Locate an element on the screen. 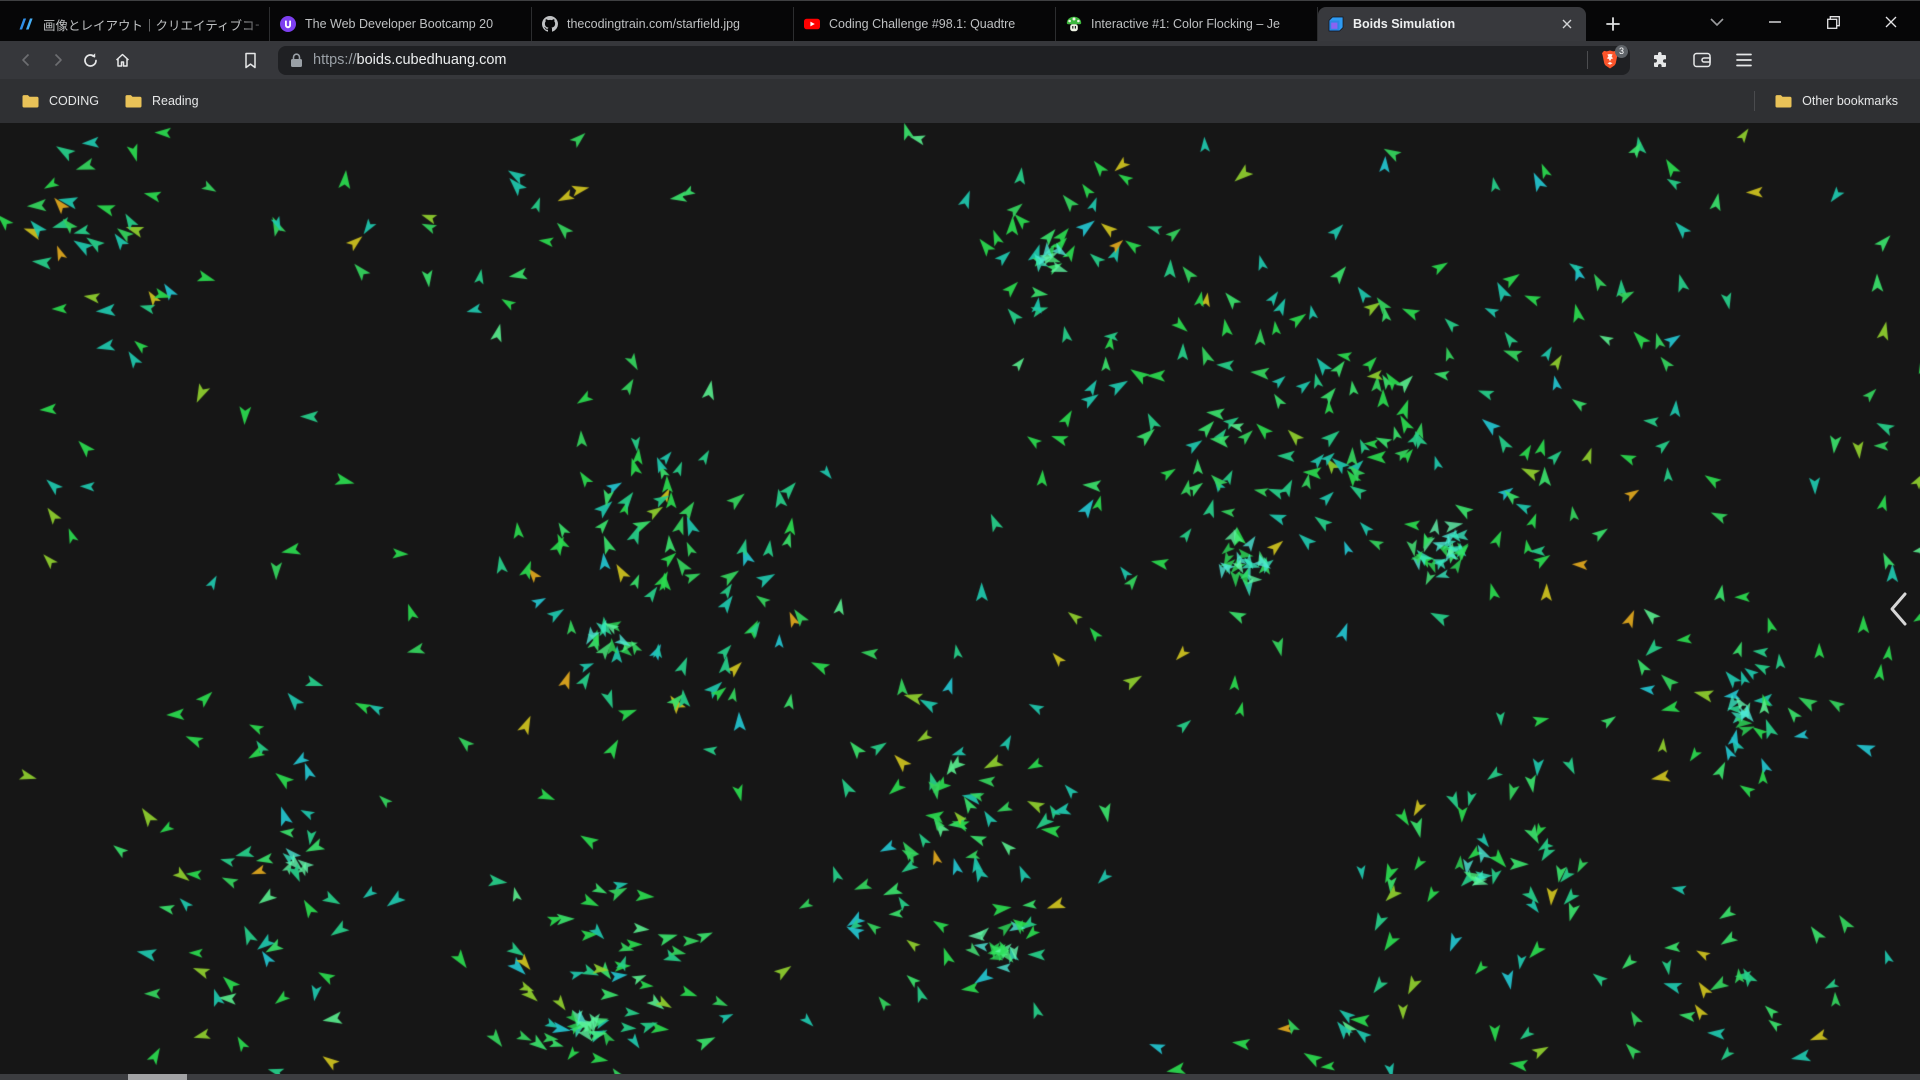 The image size is (1920, 1080). close-icon is located at coordinates (1891, 22).